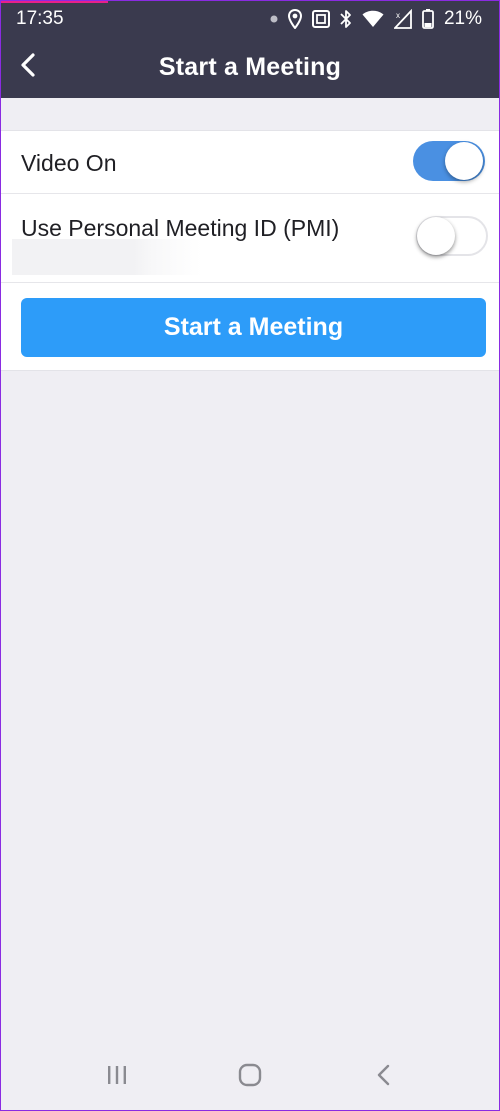  I want to click on wifi-icon, so click(373, 19).